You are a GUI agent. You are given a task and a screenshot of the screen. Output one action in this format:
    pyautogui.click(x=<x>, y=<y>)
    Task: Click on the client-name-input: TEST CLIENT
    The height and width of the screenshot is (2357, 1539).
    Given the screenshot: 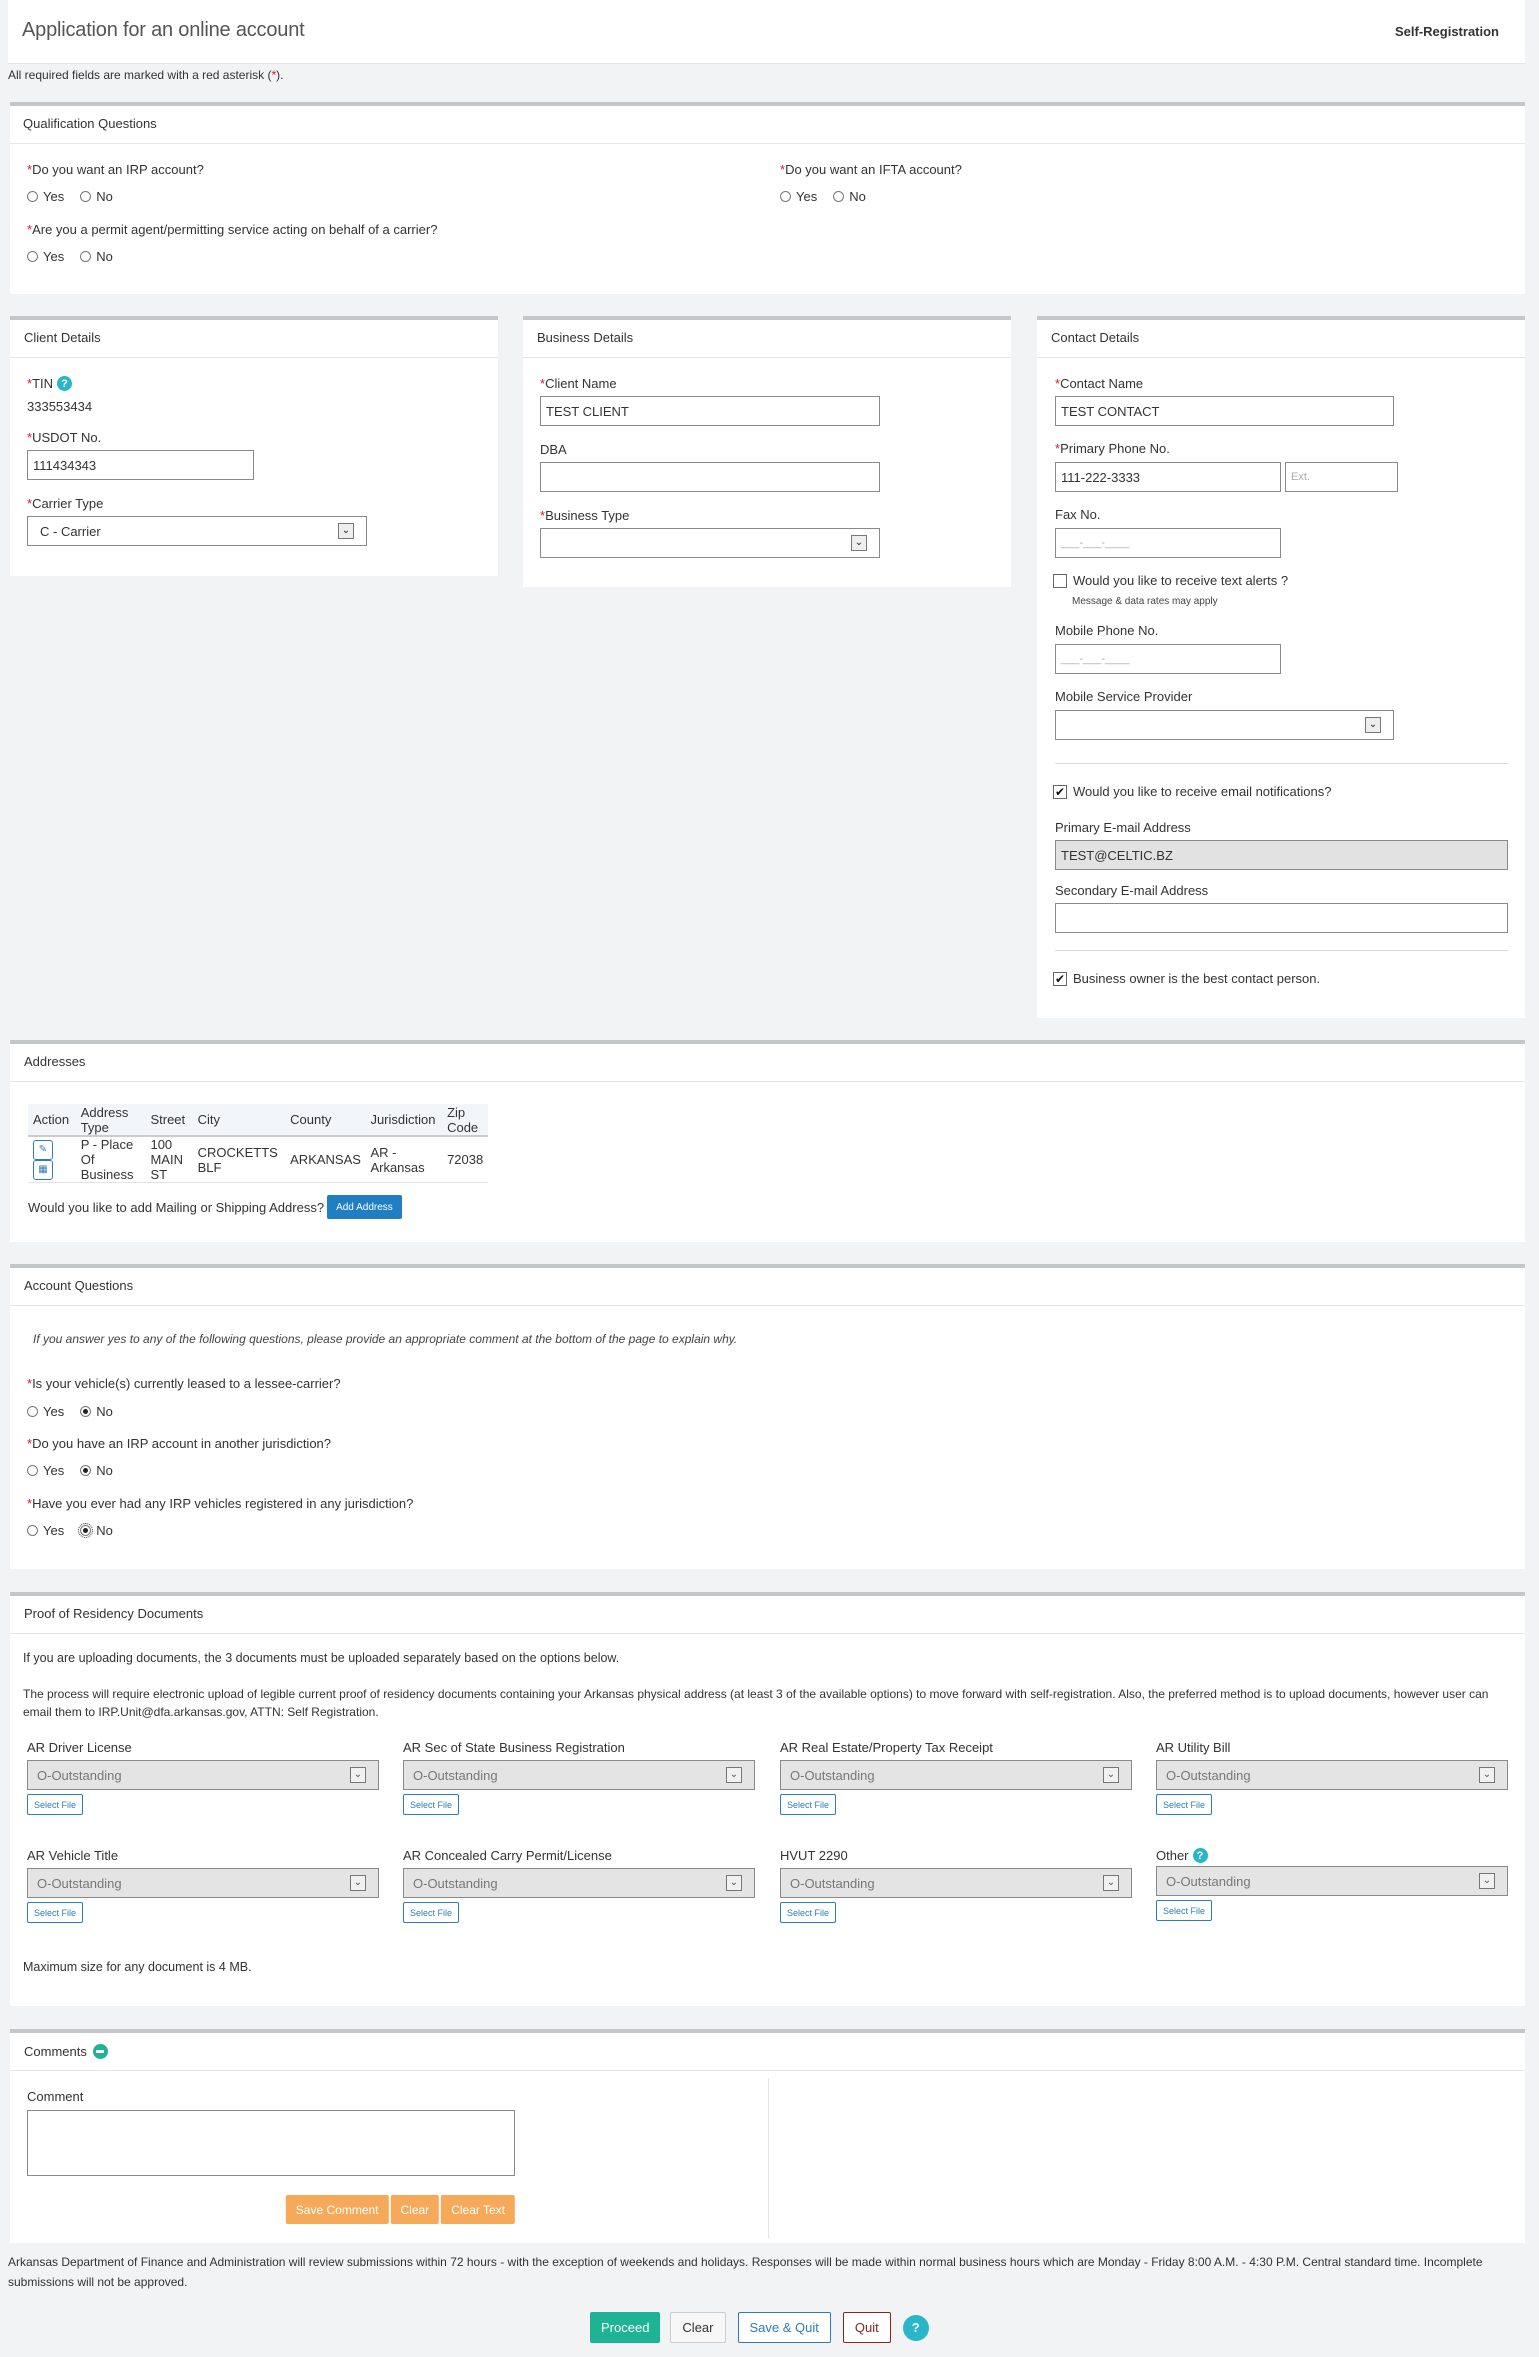 What is the action you would take?
    pyautogui.click(x=710, y=411)
    